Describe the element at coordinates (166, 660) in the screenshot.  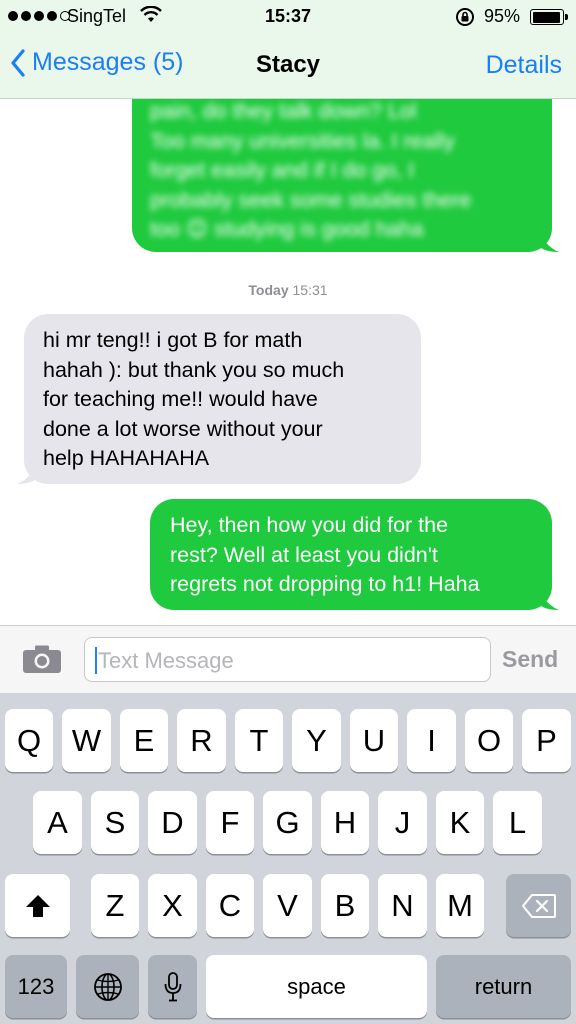
I see `message-placeholder: Text Message` at that location.